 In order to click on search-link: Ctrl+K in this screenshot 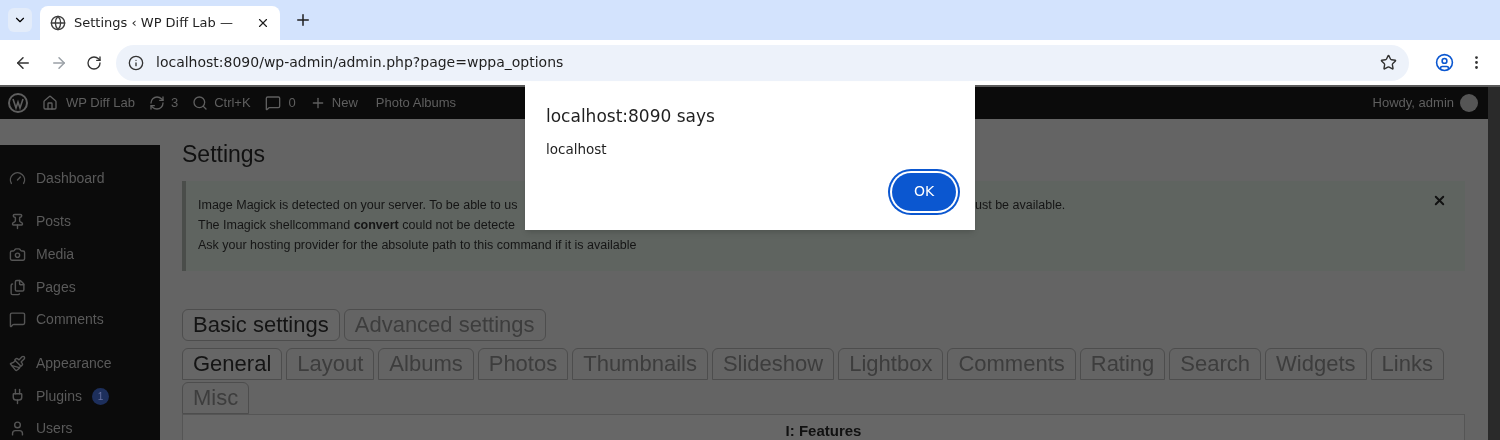, I will do `click(221, 103)`.